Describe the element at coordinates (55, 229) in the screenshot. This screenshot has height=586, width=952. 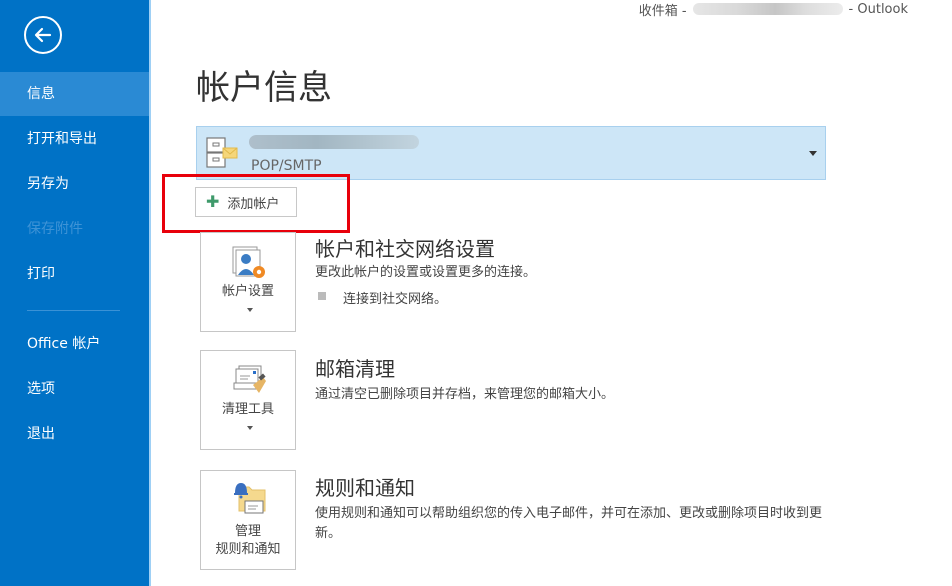
I see `sidebar-item-save-attachments: 保存附件` at that location.